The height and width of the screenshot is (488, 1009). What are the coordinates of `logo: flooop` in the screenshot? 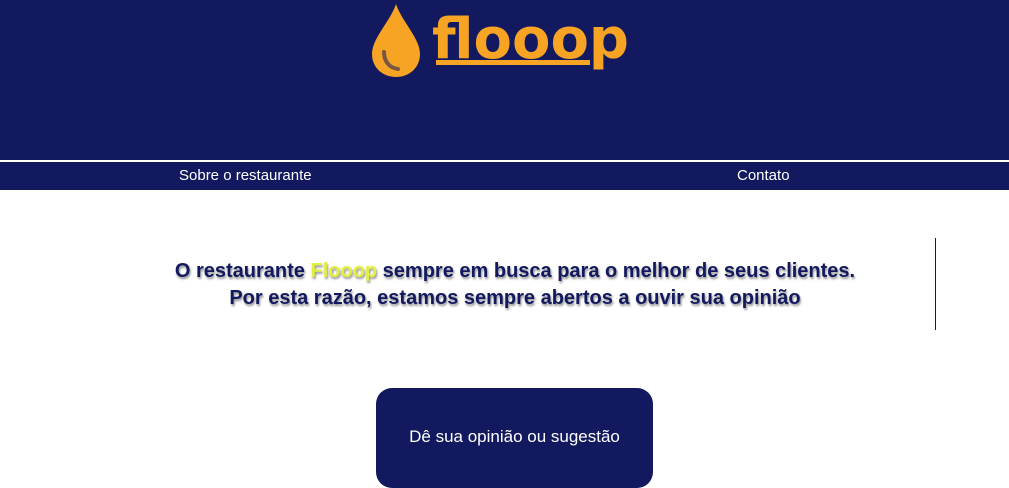 It's located at (502, 42).